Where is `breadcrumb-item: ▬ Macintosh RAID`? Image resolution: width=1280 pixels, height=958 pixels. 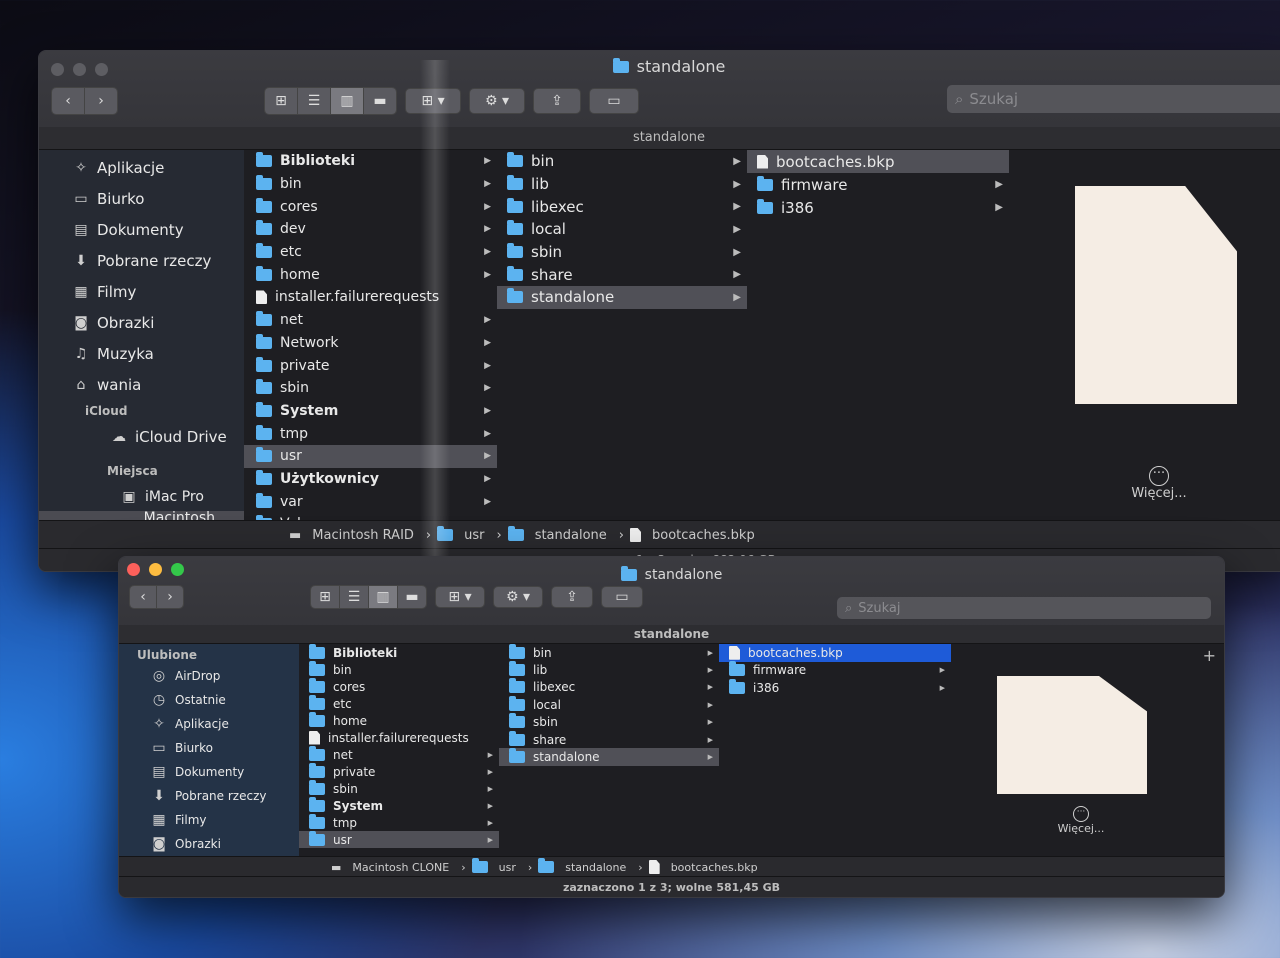
breadcrumb-item: ▬ Macintosh RAID is located at coordinates (354, 535).